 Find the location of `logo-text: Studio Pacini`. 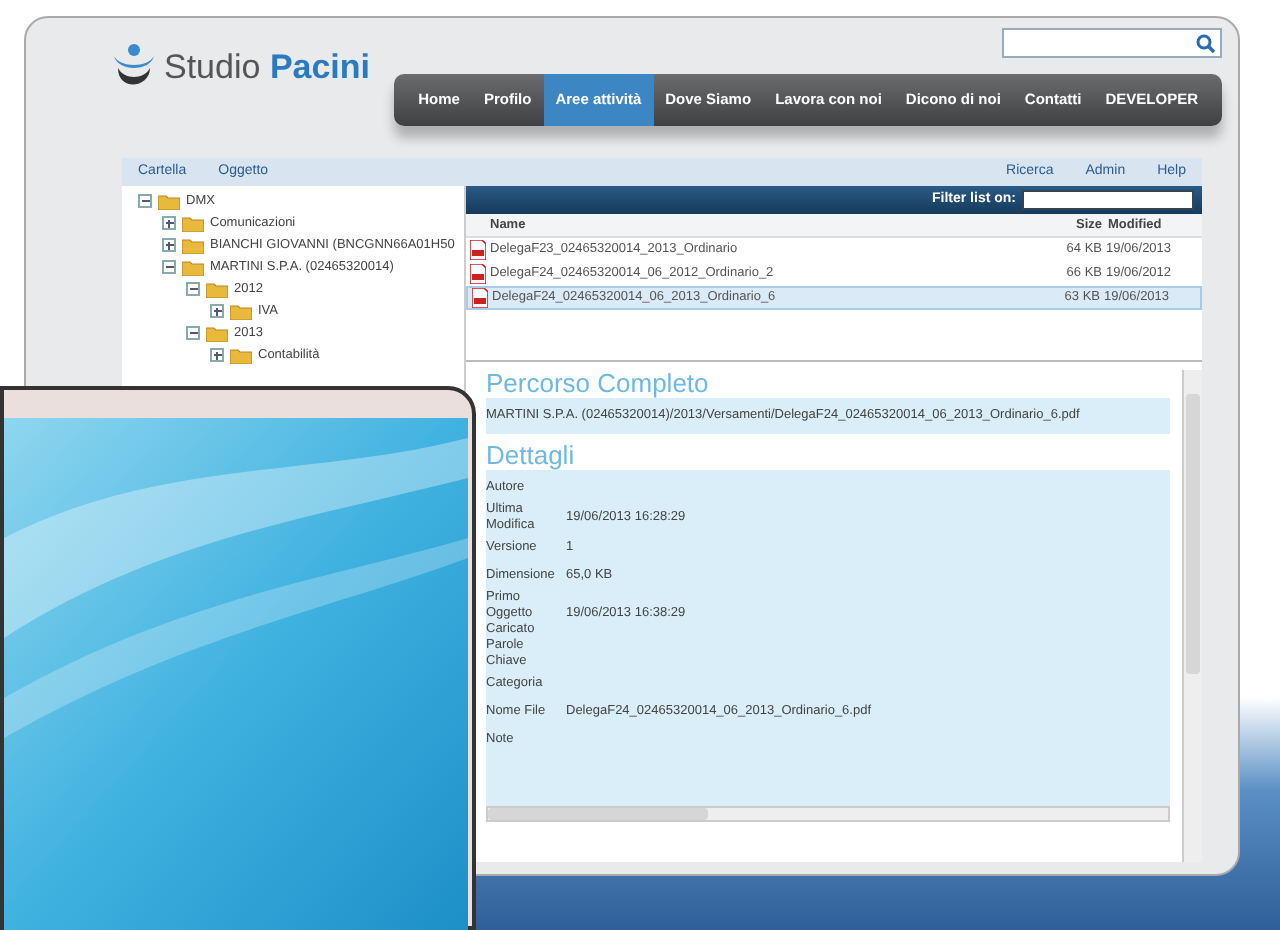

logo-text: Studio Pacini is located at coordinates (267, 68).